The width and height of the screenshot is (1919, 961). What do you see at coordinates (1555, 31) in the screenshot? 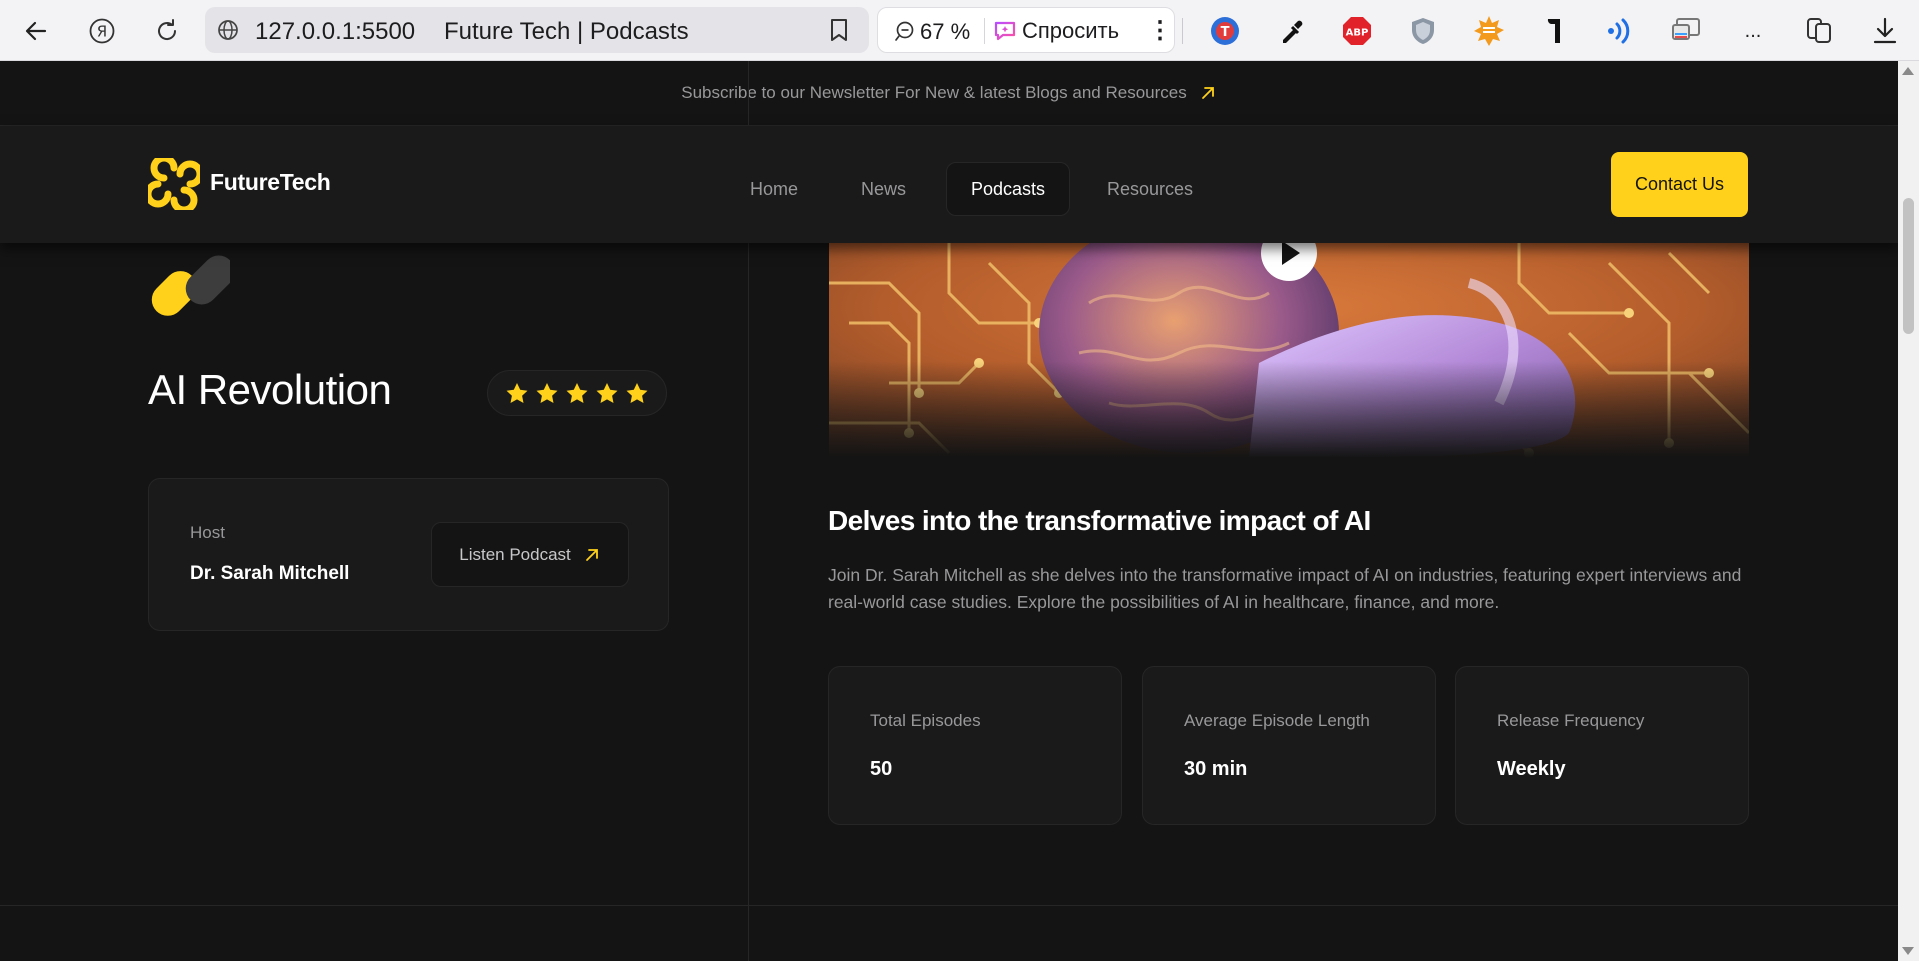
I see `paragraph-icon` at bounding box center [1555, 31].